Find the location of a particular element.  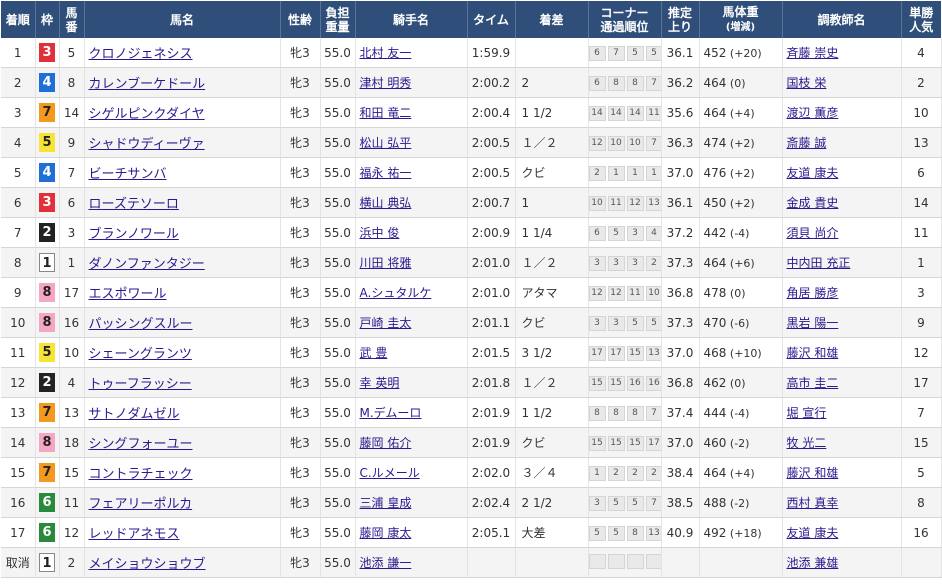

trainer-link: 中内田 充正 is located at coordinates (819, 263).